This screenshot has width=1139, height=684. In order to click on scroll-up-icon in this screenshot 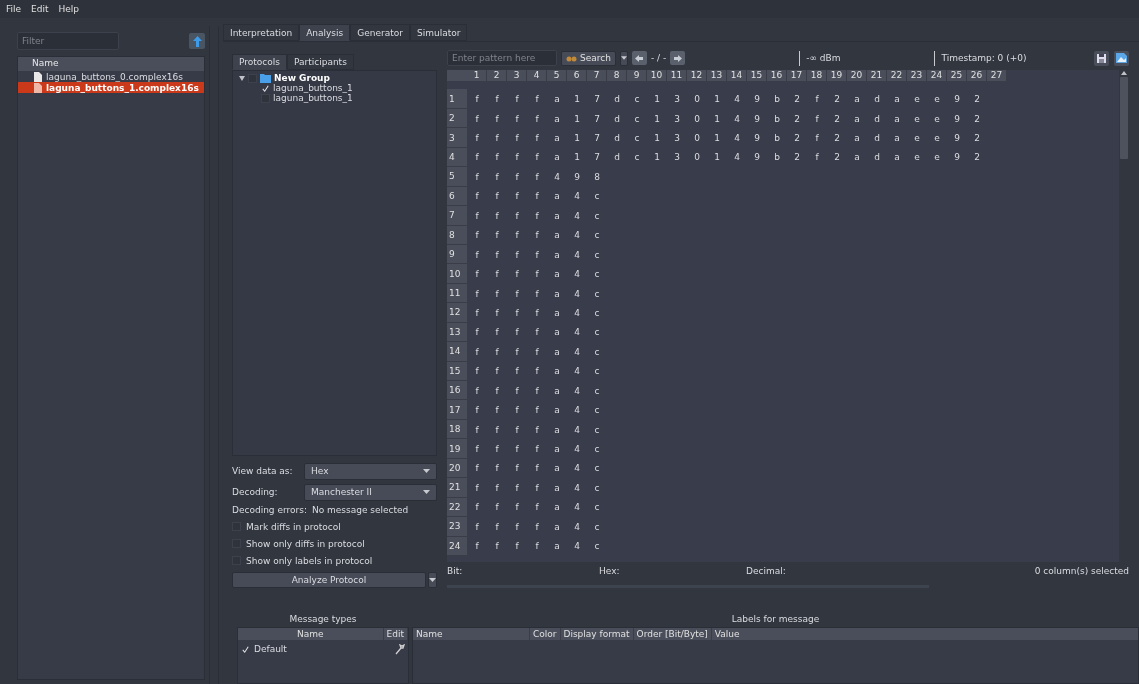, I will do `click(1124, 73)`.